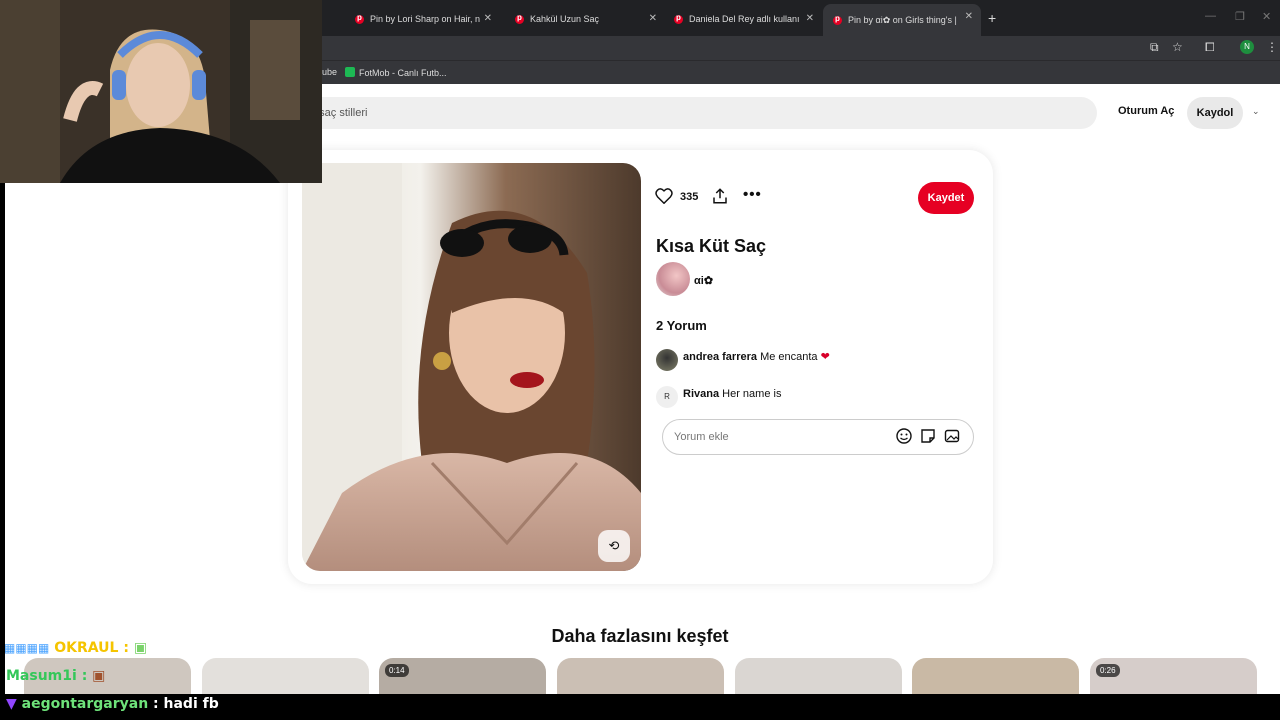  I want to click on video-duration: 0:14, so click(397, 670).